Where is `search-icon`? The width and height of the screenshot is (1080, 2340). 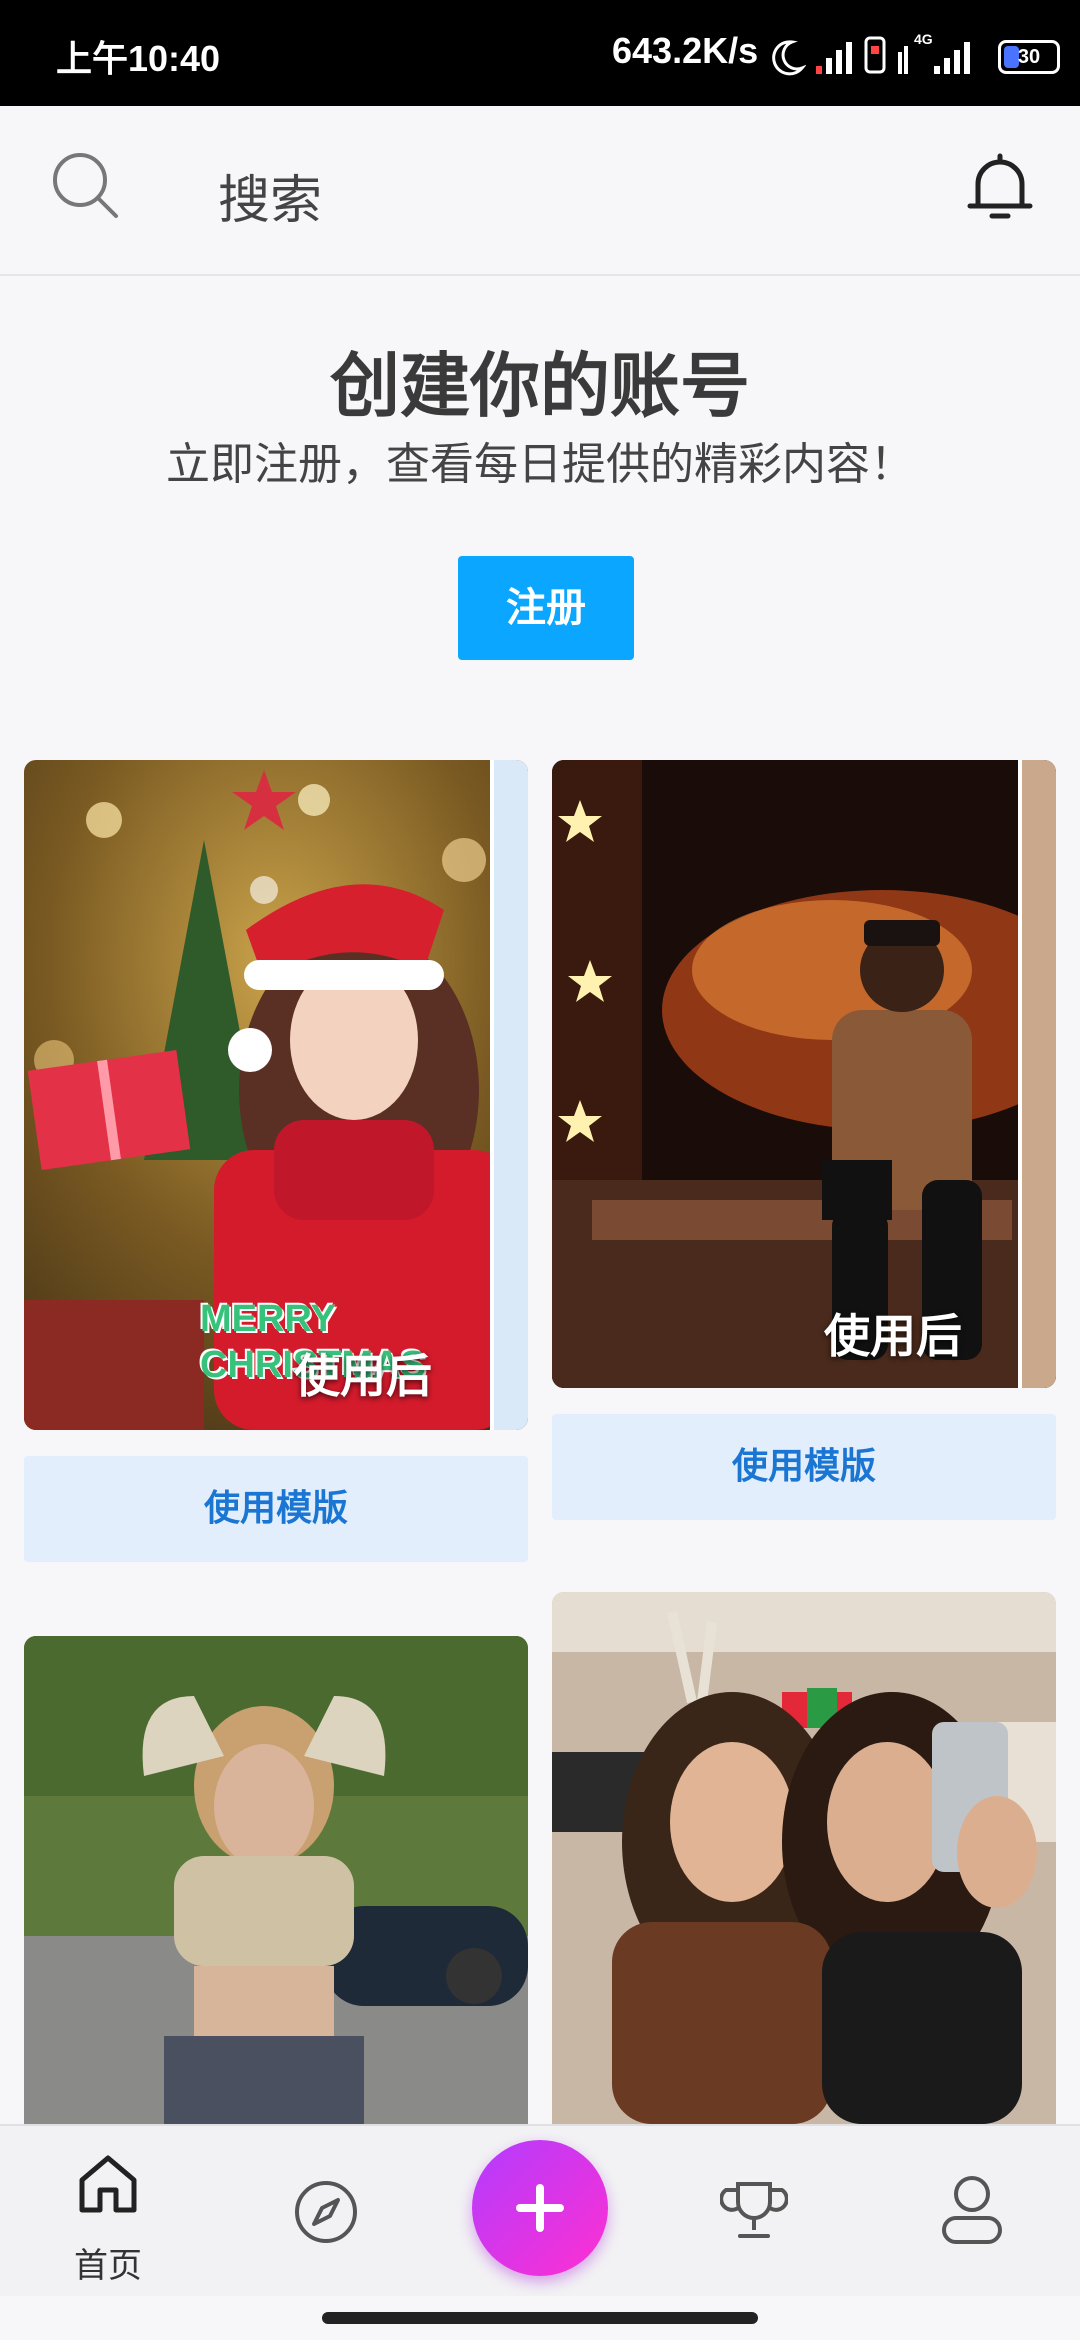
search-icon is located at coordinates (86, 186).